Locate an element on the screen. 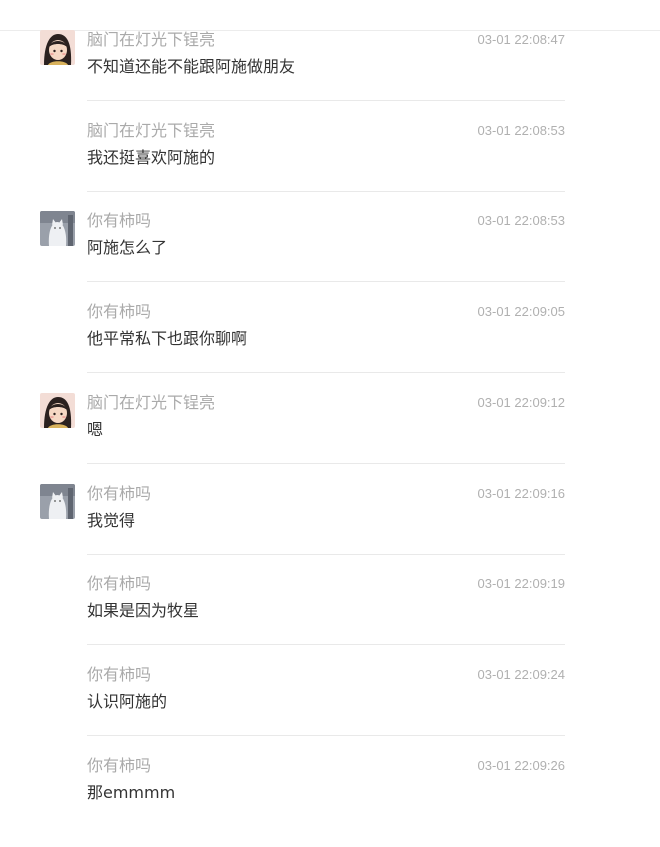 The width and height of the screenshot is (660, 847). message-item: 你有柿吗 03-01 22:09:19 如果是因为牧星 is located at coordinates (330, 619).